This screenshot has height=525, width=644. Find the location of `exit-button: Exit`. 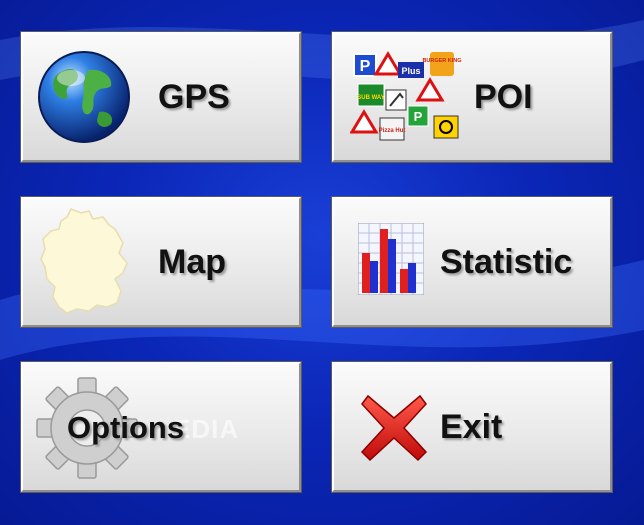

exit-button: Exit is located at coordinates (472, 427).